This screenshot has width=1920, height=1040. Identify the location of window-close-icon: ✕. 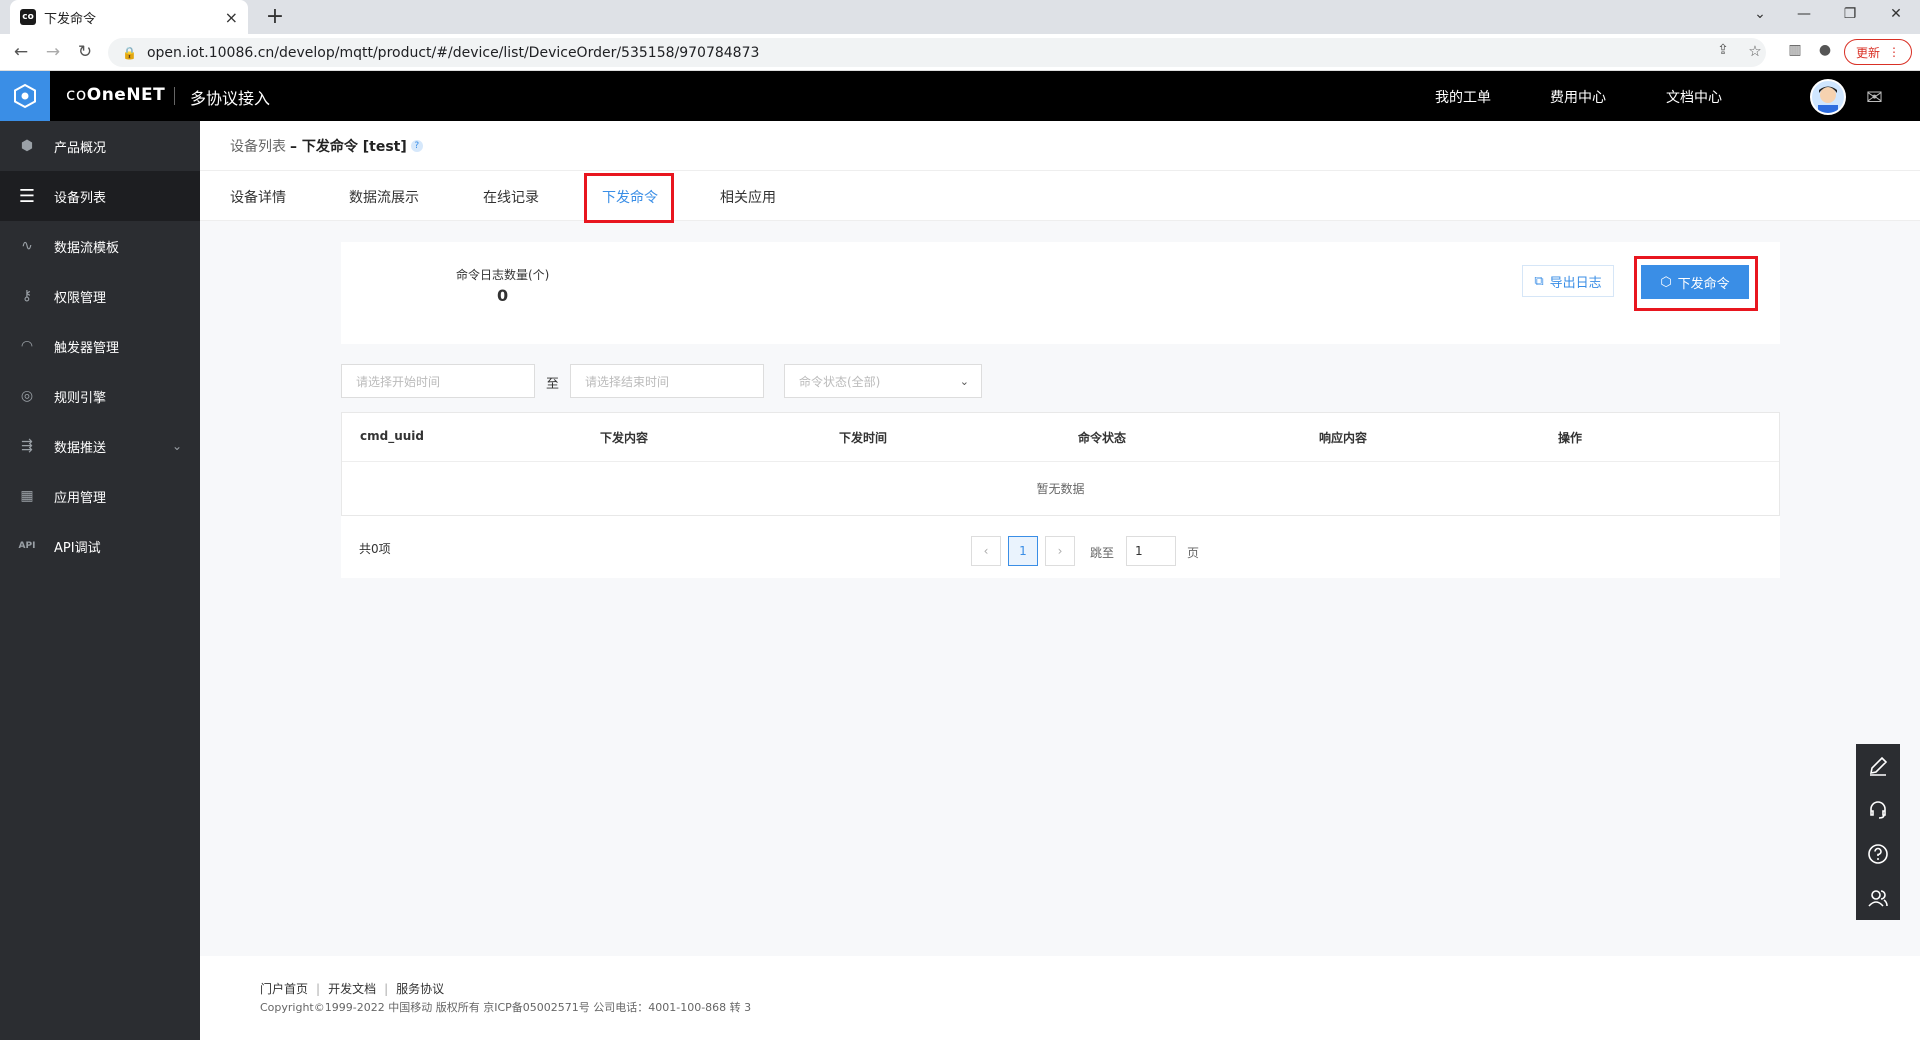
(1896, 14).